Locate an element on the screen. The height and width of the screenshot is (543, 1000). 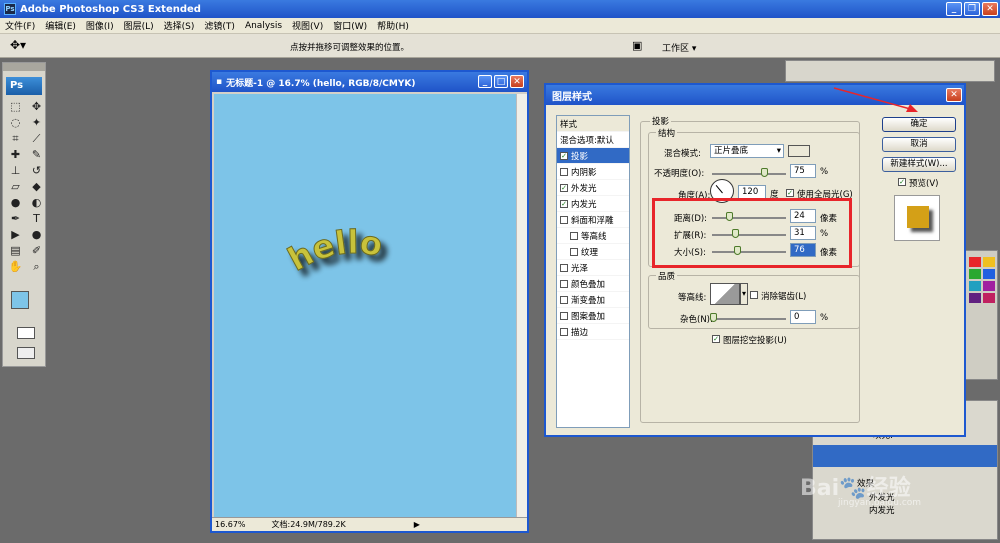
notes-tool-icon: ▤ is located at coordinates (15, 250).